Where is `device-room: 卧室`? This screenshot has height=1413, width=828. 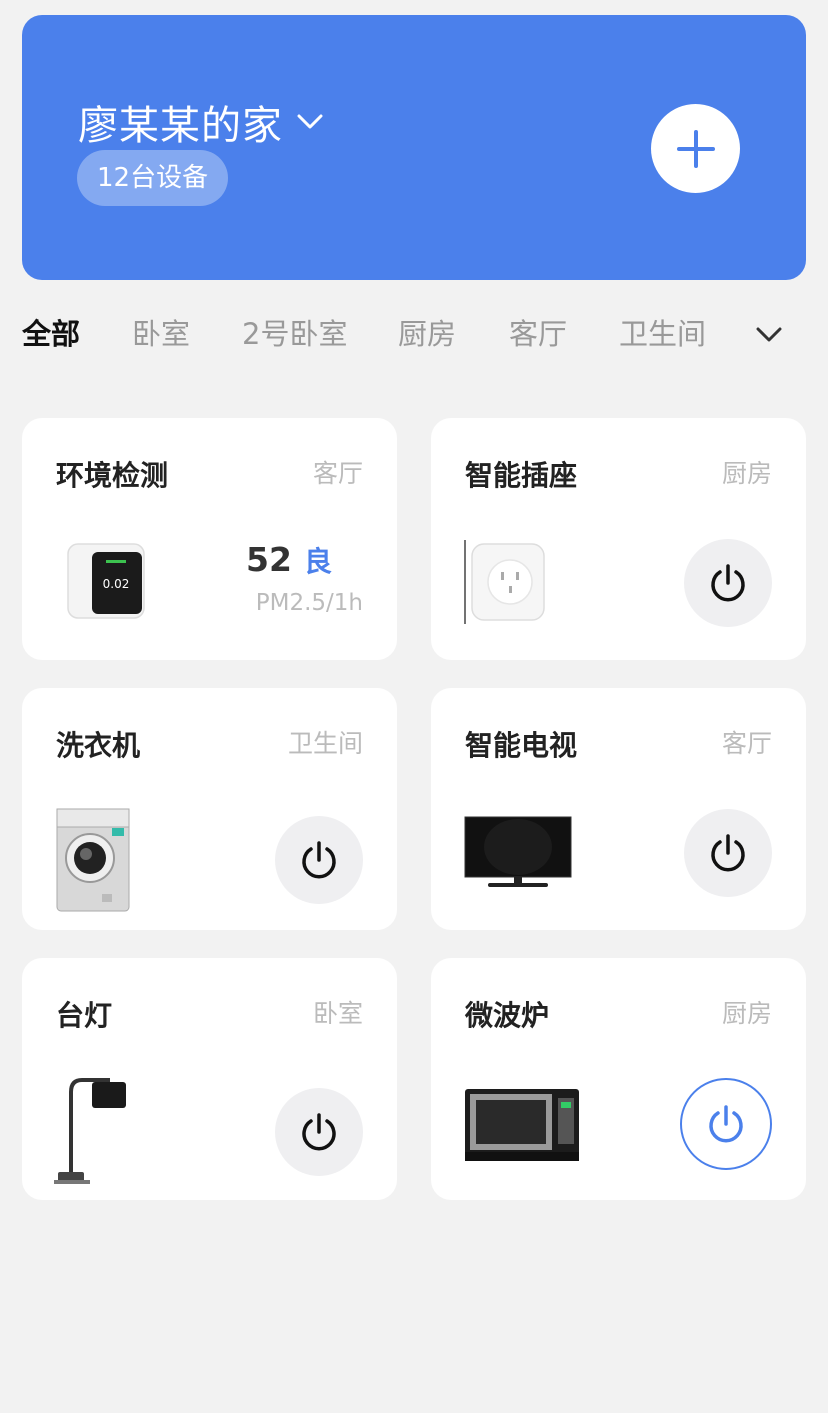 device-room: 卧室 is located at coordinates (337, 1013).